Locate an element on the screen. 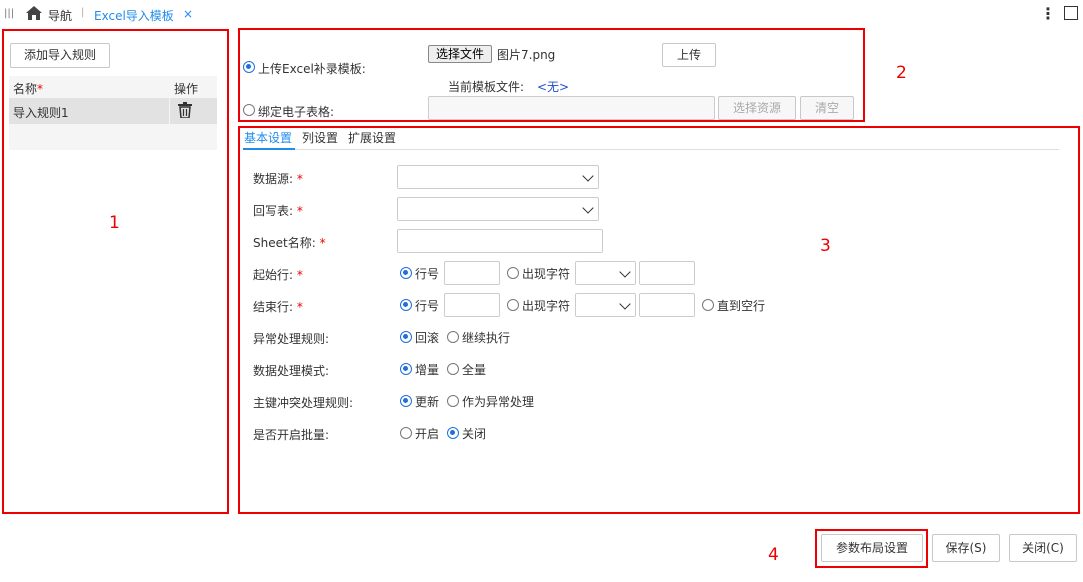 Image resolution: width=1083 pixels, height=582 pixels. tab-column-settings: 列设置 is located at coordinates (320, 137).